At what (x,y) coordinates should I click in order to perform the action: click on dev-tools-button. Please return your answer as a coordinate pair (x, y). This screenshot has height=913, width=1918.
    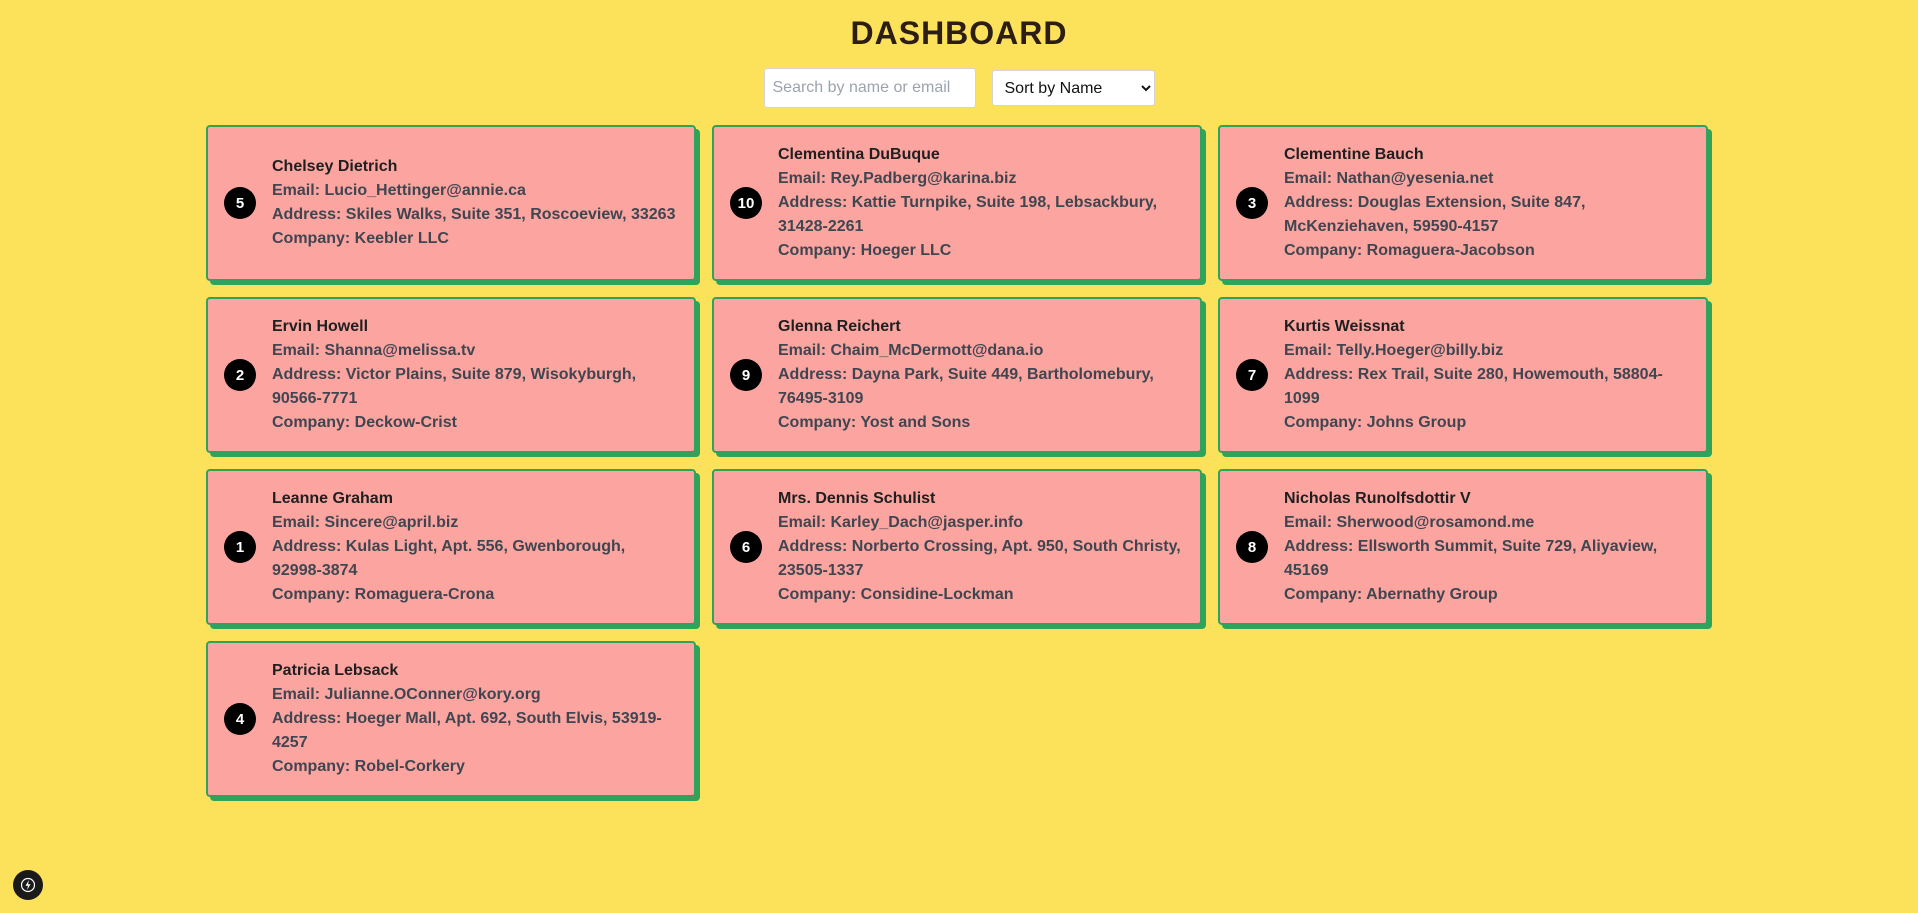
    Looking at the image, I should click on (28, 885).